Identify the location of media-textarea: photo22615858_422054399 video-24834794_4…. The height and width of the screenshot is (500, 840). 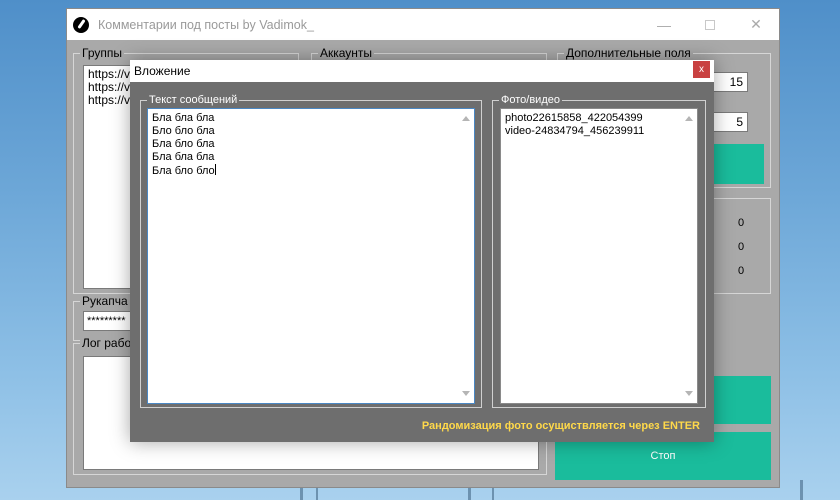
(599, 256).